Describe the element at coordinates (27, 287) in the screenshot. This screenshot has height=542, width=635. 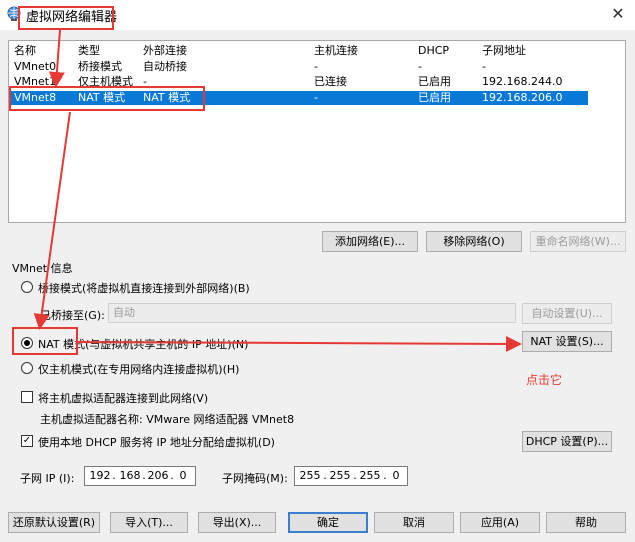
I see `bridge-mode-radio` at that location.